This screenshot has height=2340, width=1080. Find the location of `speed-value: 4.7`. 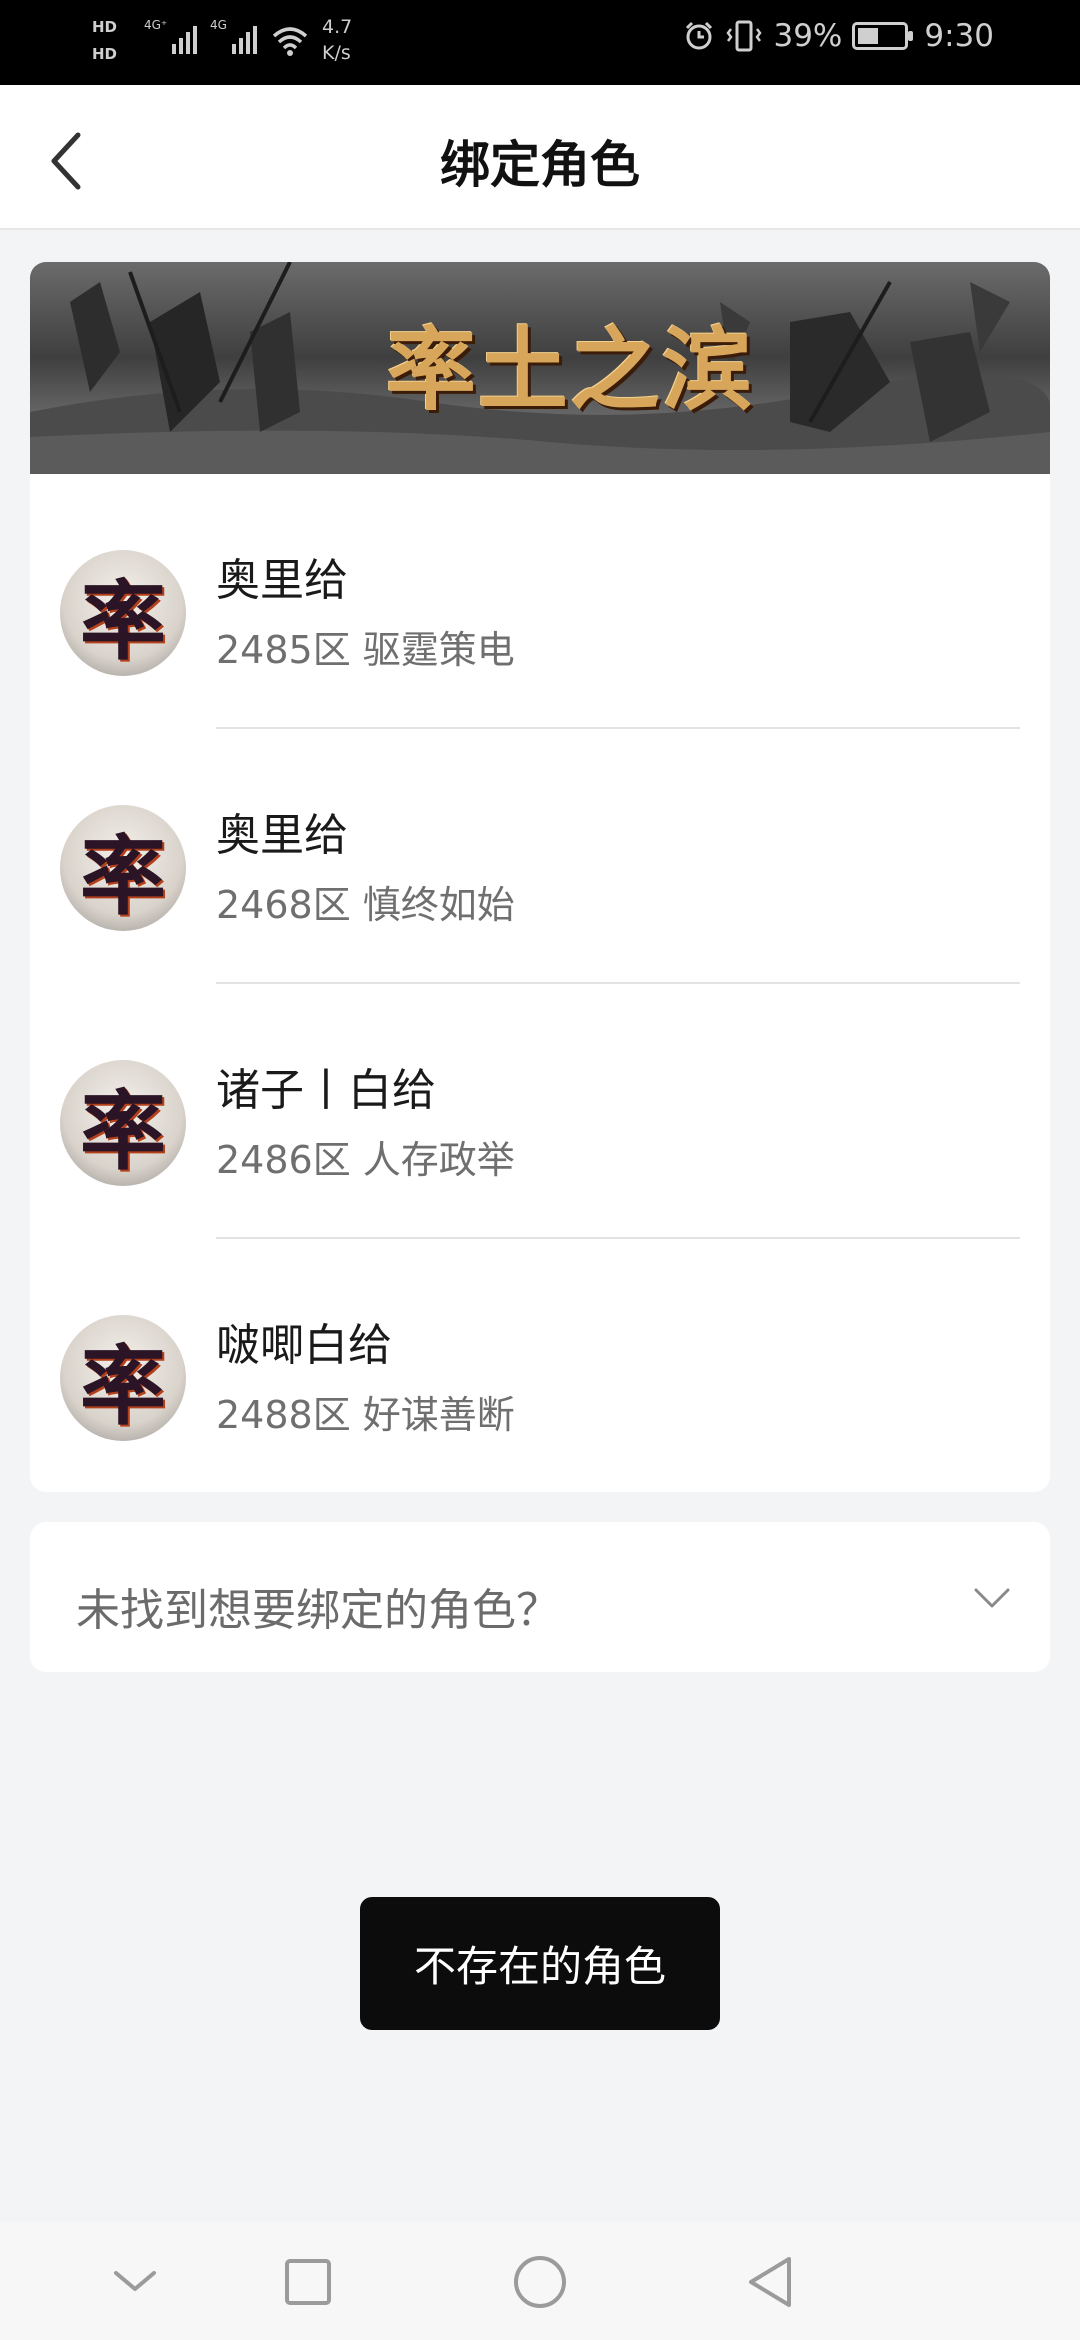

speed-value: 4.7 is located at coordinates (337, 27).